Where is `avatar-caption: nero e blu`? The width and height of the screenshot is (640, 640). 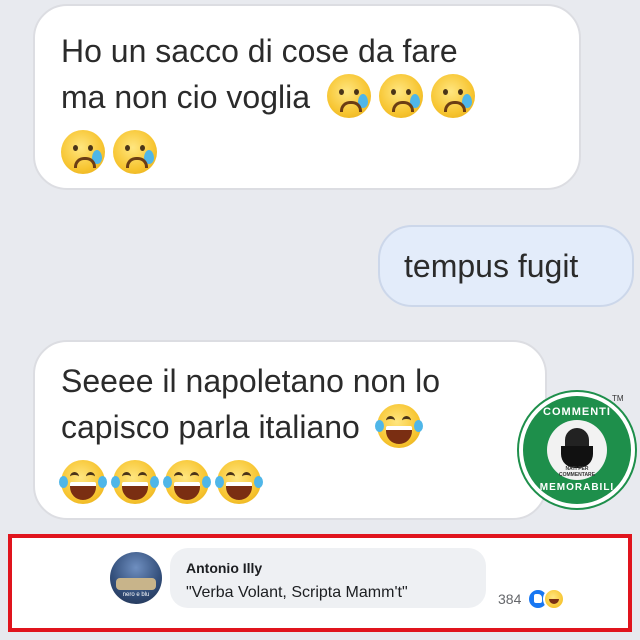
avatar-caption: nero e blu is located at coordinates (136, 595).